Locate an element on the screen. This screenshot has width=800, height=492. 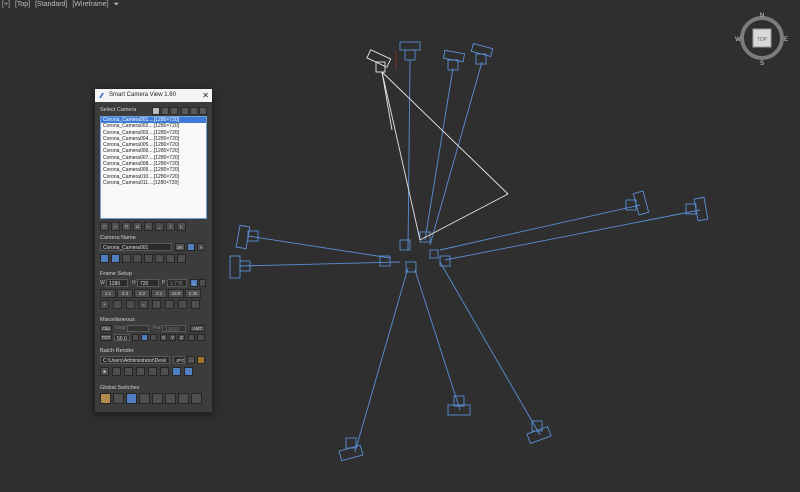
viewcube-face-label: TOP is located at coordinates (762, 40).